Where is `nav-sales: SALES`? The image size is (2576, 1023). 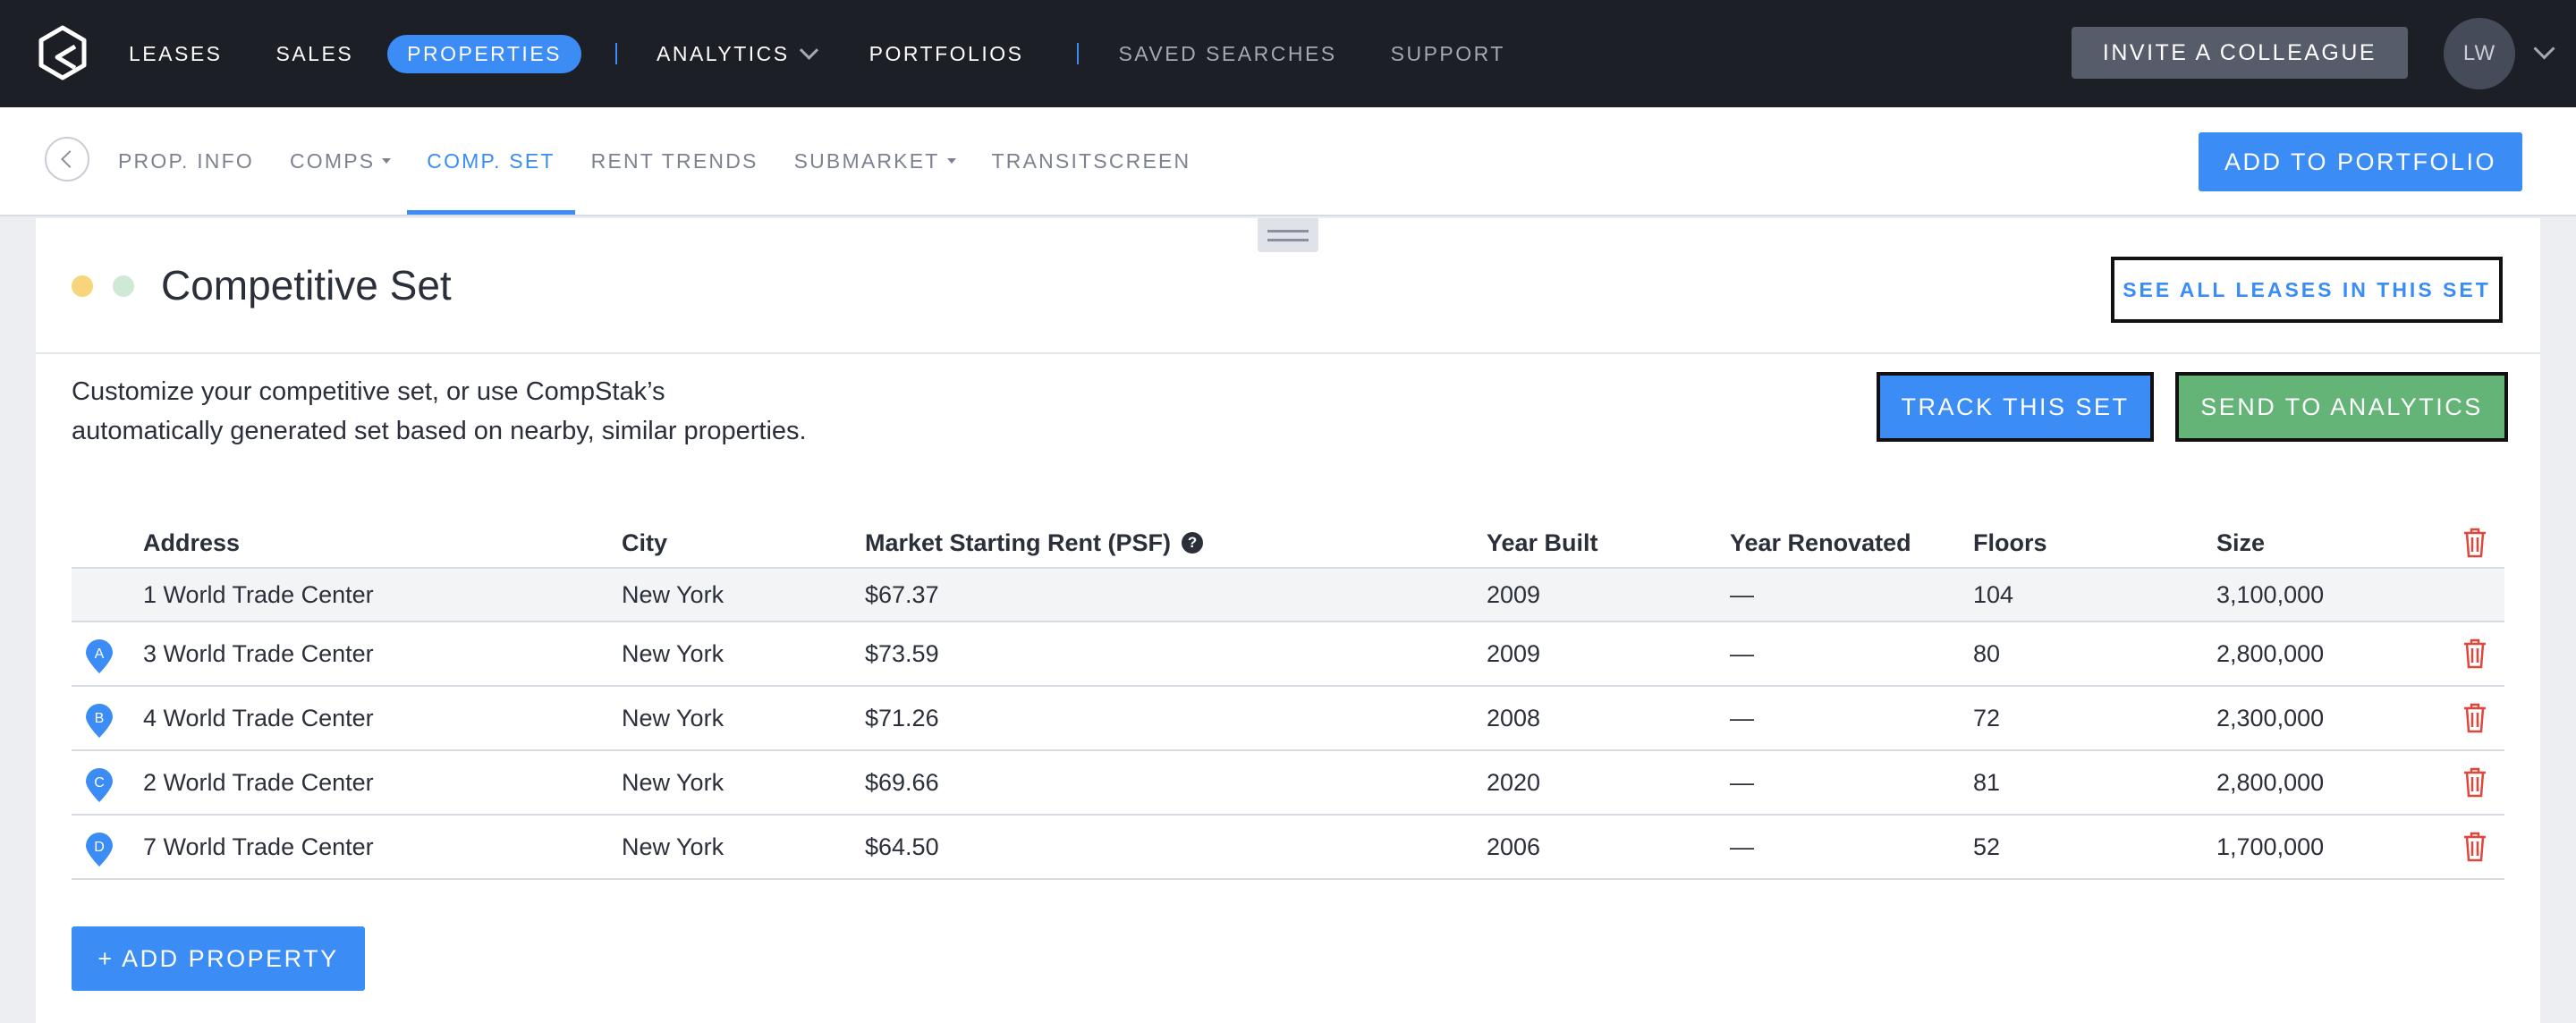
nav-sales: SALES is located at coordinates (315, 54).